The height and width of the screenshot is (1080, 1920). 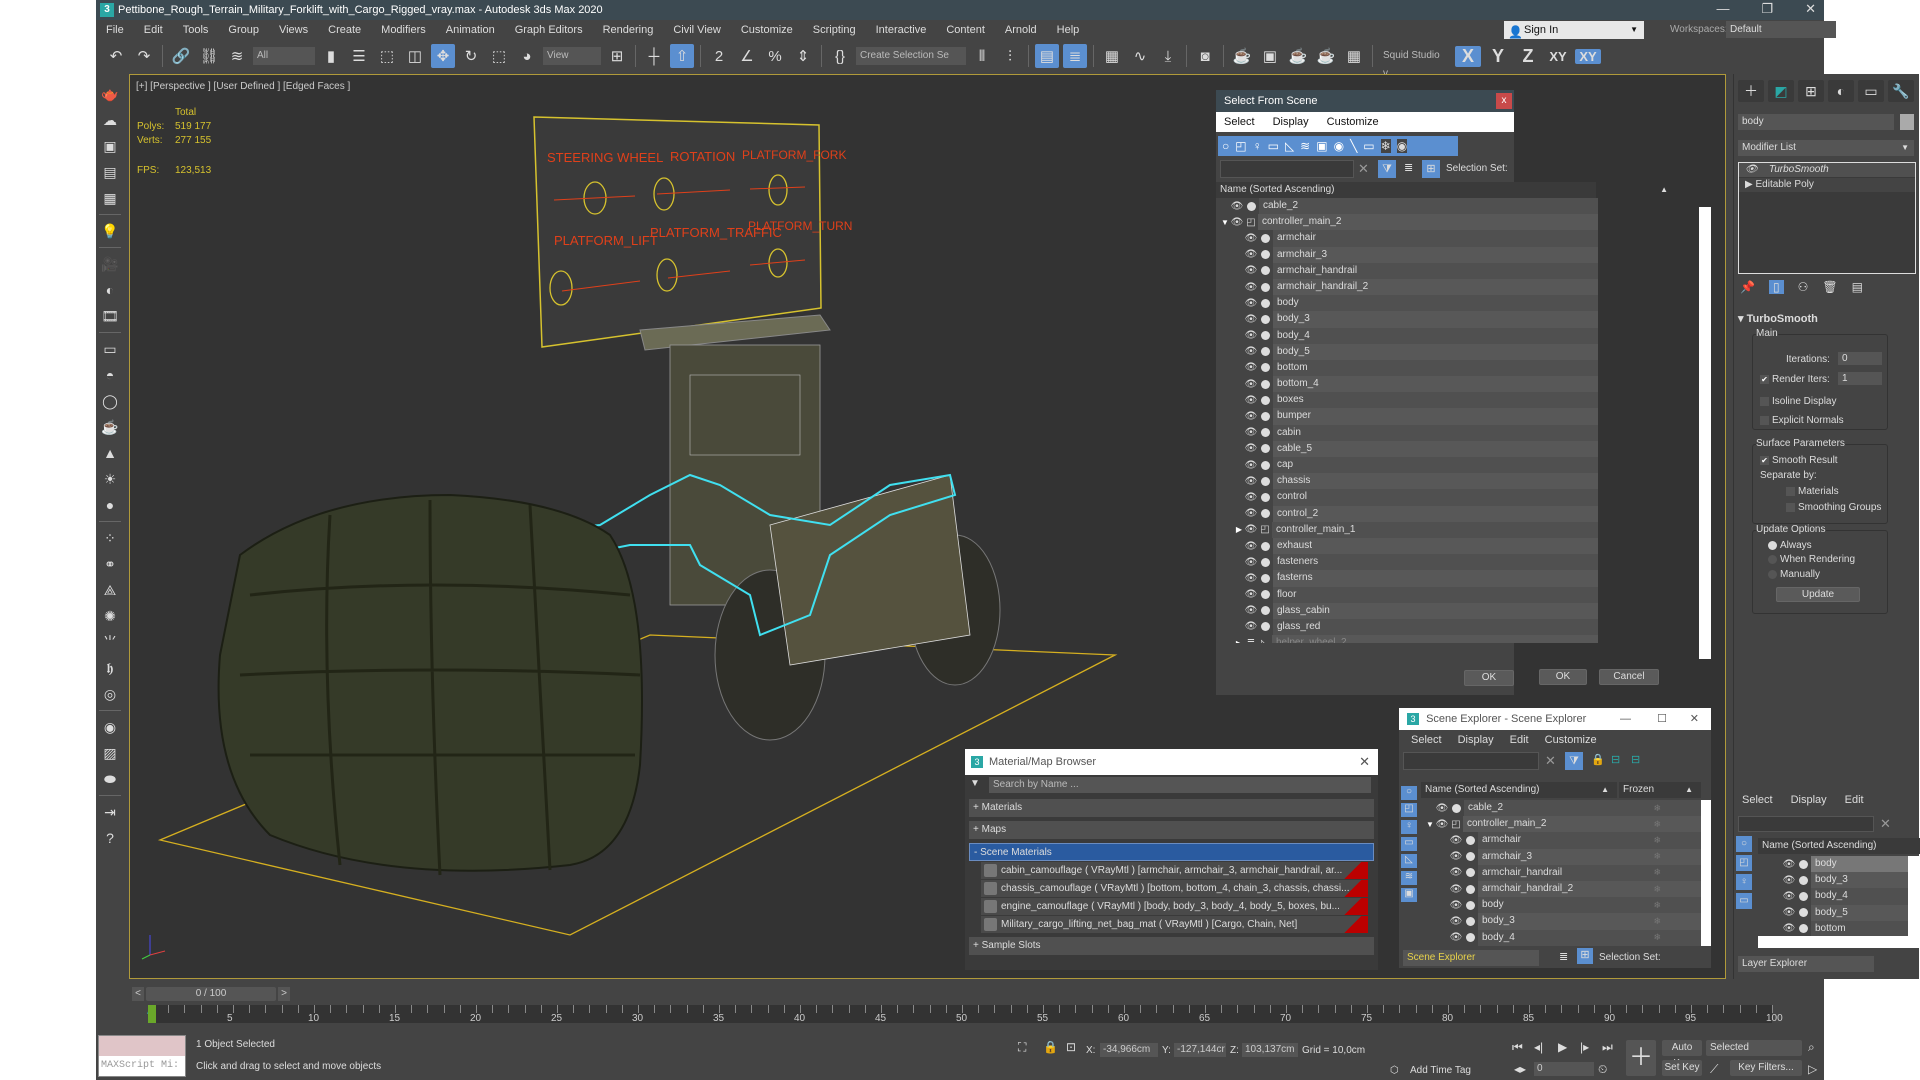 I want to click on geometry-filter-icon: ○, so click(x=1744, y=844).